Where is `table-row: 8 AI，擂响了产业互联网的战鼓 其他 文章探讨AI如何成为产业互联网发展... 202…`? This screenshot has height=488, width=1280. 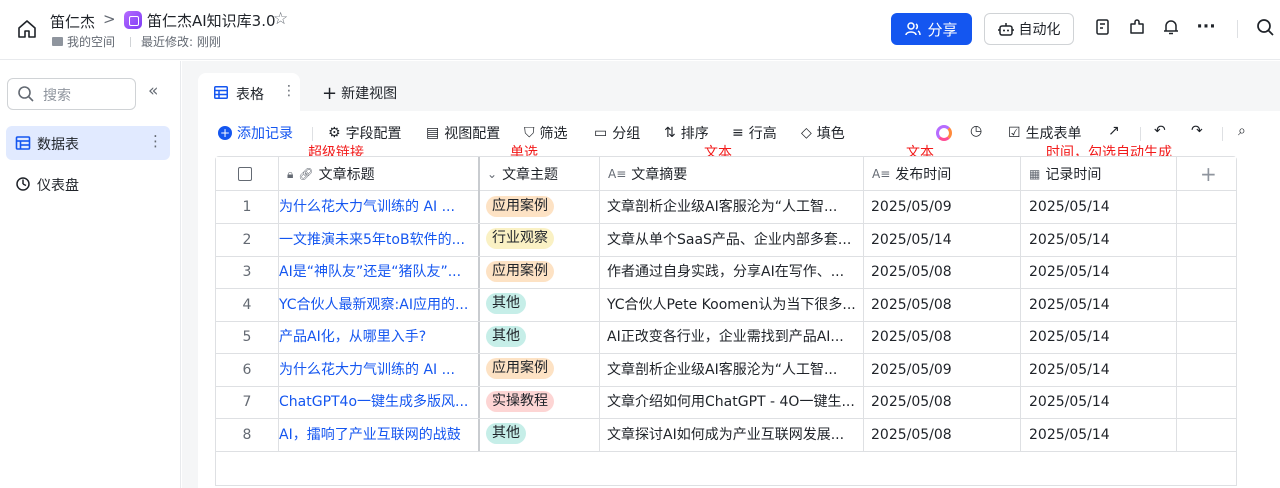 table-row: 8 AI，擂响了产业互联网的战鼓 其他 文章探讨AI如何成为产业互联网发展... 202… is located at coordinates (726, 435).